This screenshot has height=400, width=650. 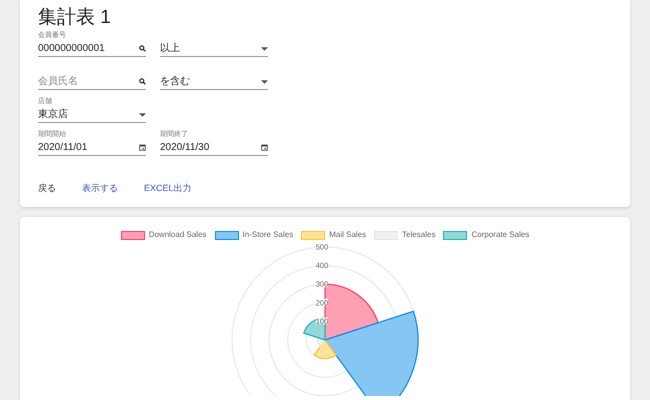 I want to click on action-button: 戻る, so click(x=47, y=189).